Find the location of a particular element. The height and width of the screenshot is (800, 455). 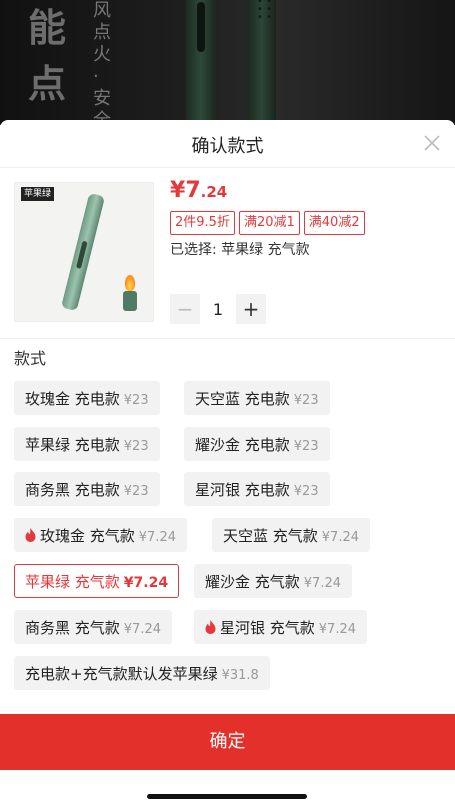

banner-lighter-image-2: • • • • • • is located at coordinates (262, 62).